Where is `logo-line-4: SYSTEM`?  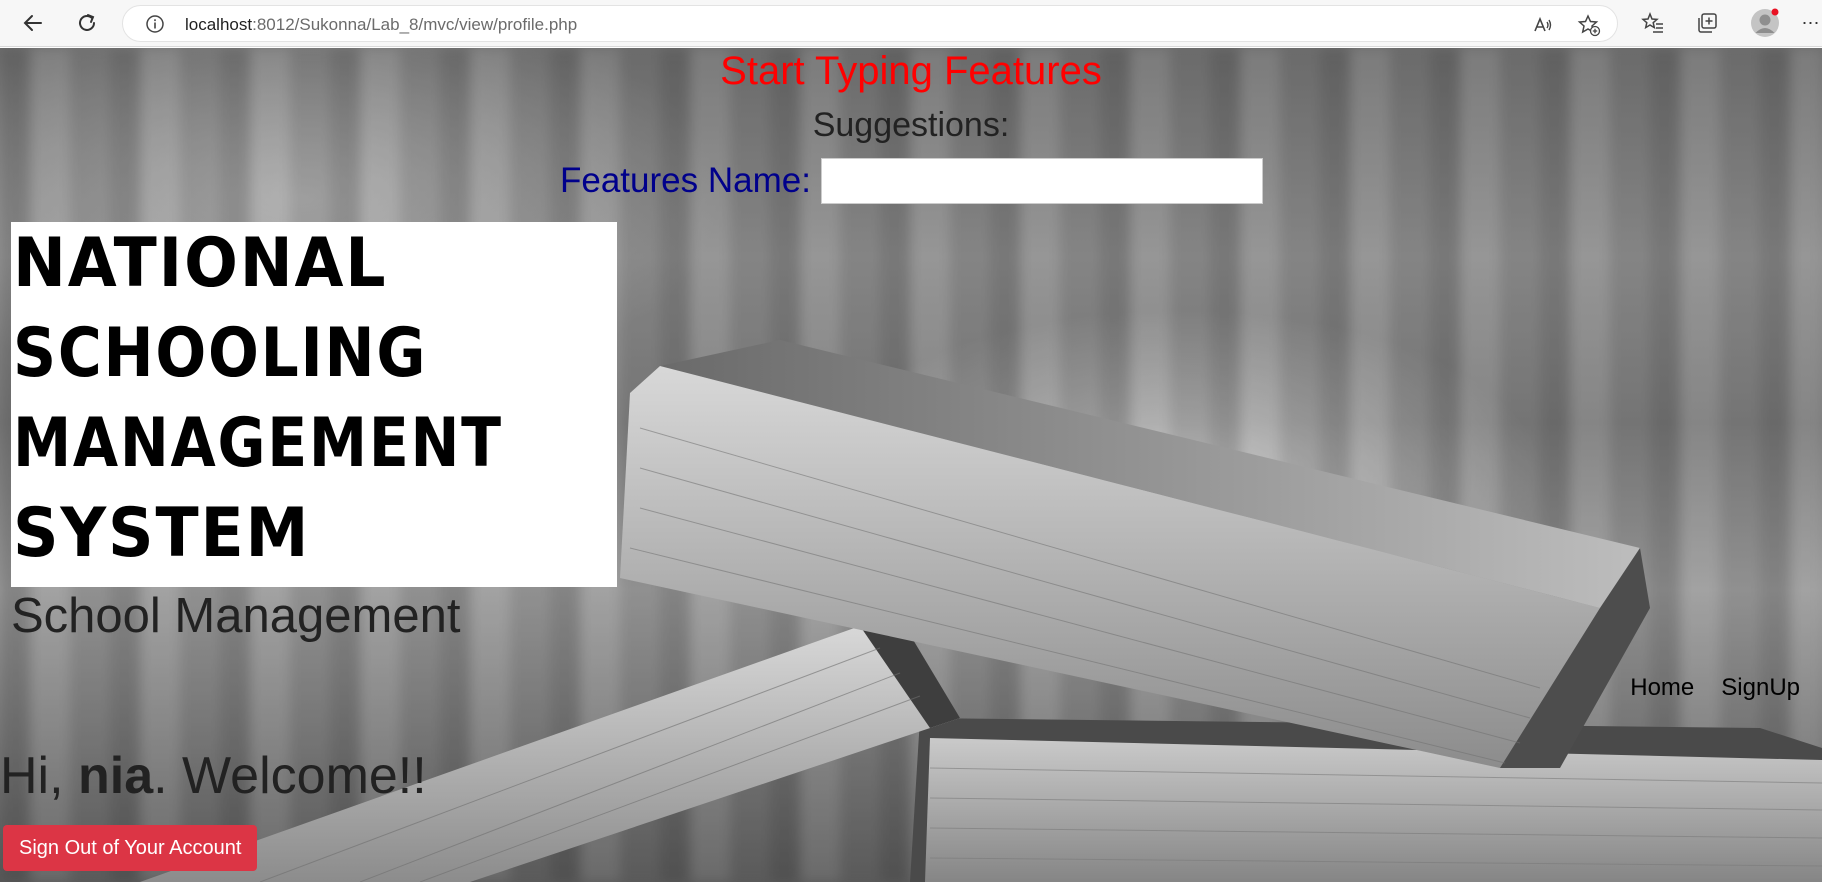
logo-line-4: SYSTEM is located at coordinates (162, 533).